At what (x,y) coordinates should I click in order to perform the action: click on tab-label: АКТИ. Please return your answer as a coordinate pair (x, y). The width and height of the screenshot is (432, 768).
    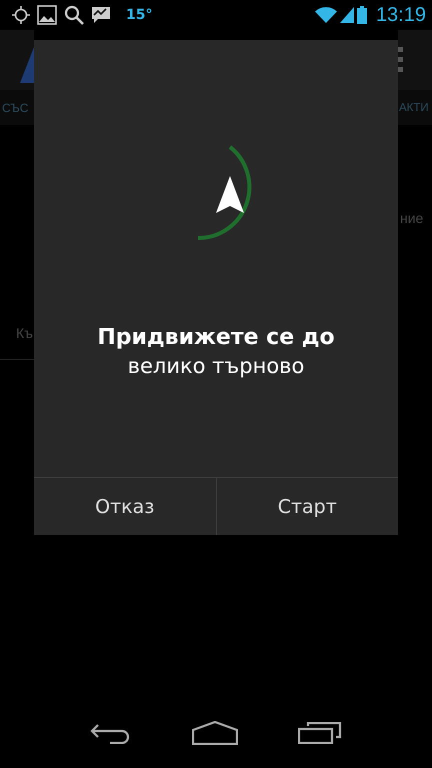
    Looking at the image, I should click on (413, 108).